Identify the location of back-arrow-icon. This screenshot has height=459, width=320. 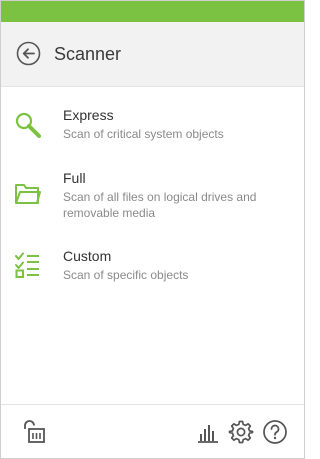
(28, 53).